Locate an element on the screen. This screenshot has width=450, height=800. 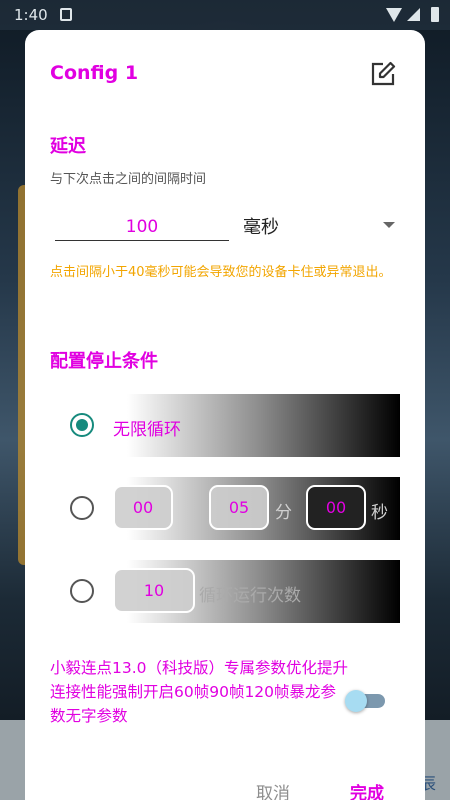
delay-description: 与下次点击之间的间隔时间 is located at coordinates (128, 179).